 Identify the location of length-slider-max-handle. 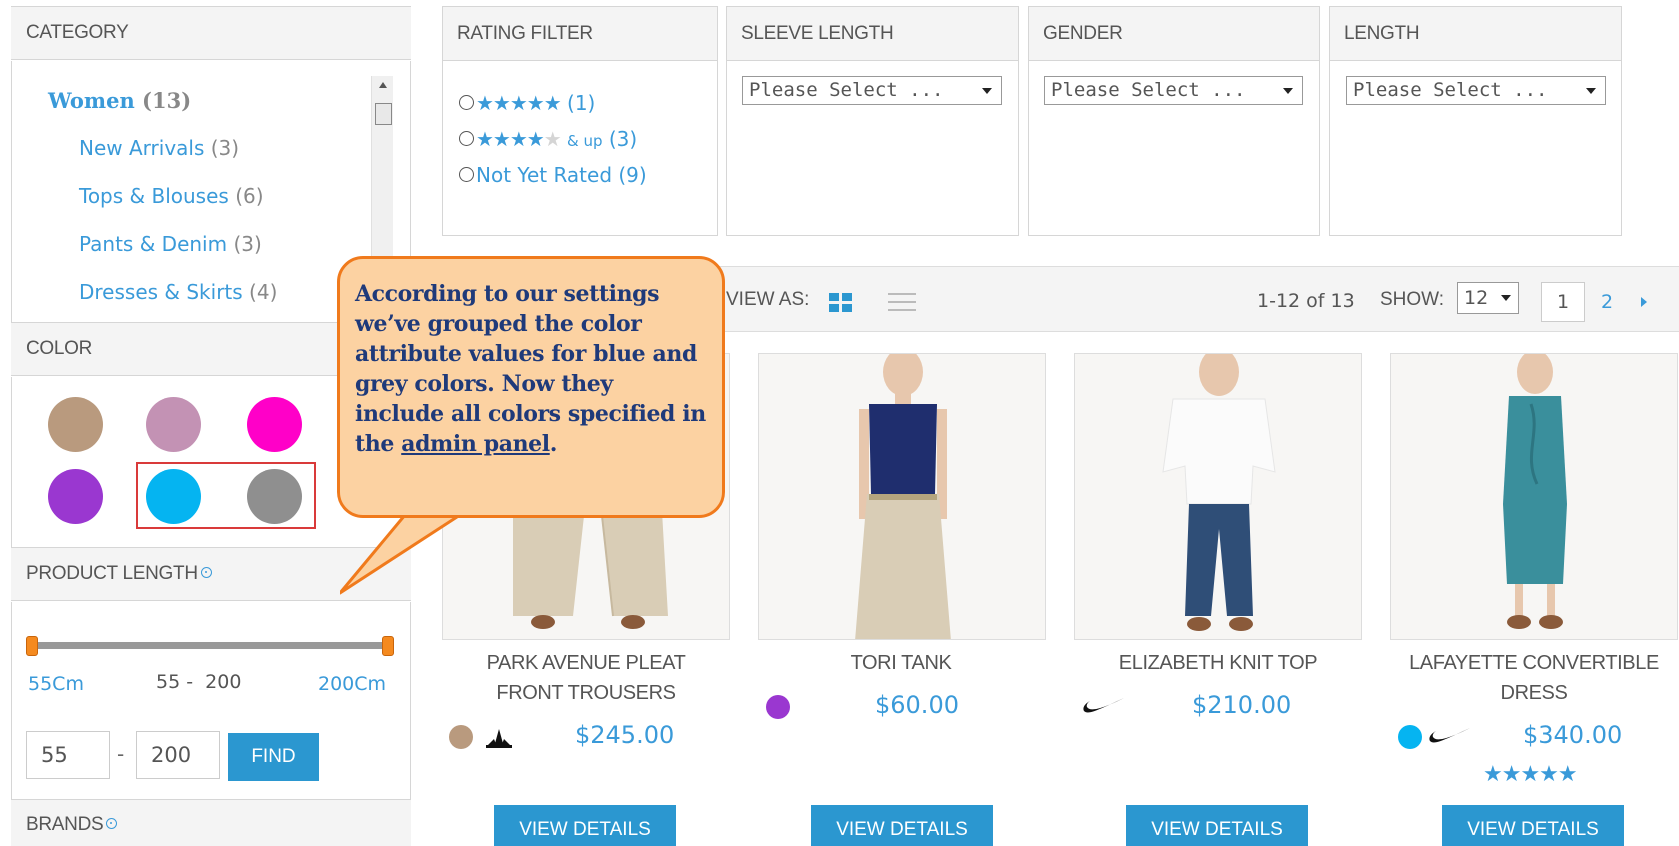
(388, 646).